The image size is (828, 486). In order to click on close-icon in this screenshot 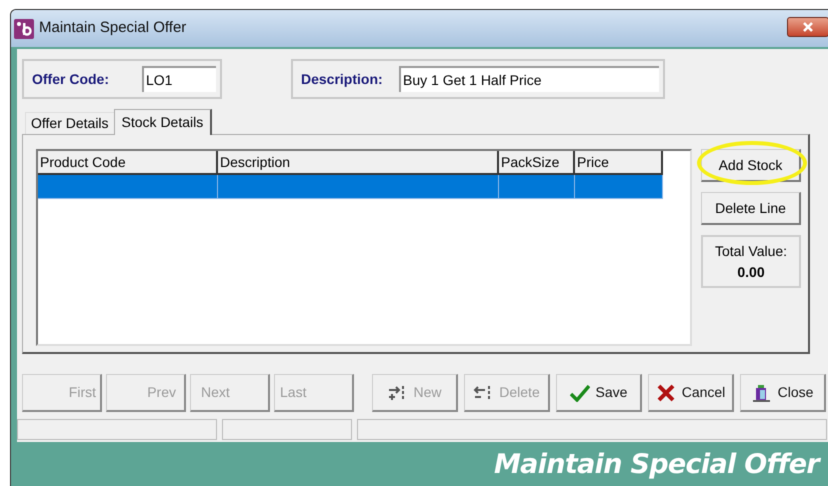, I will do `click(808, 27)`.